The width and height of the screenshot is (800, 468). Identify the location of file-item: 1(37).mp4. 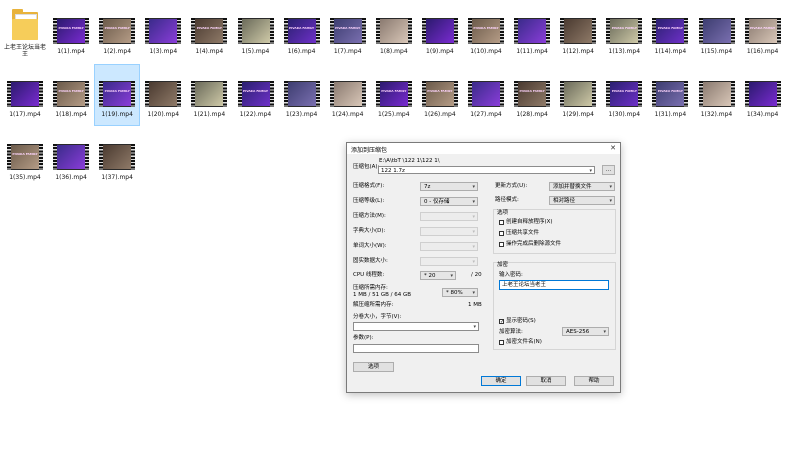
(117, 158).